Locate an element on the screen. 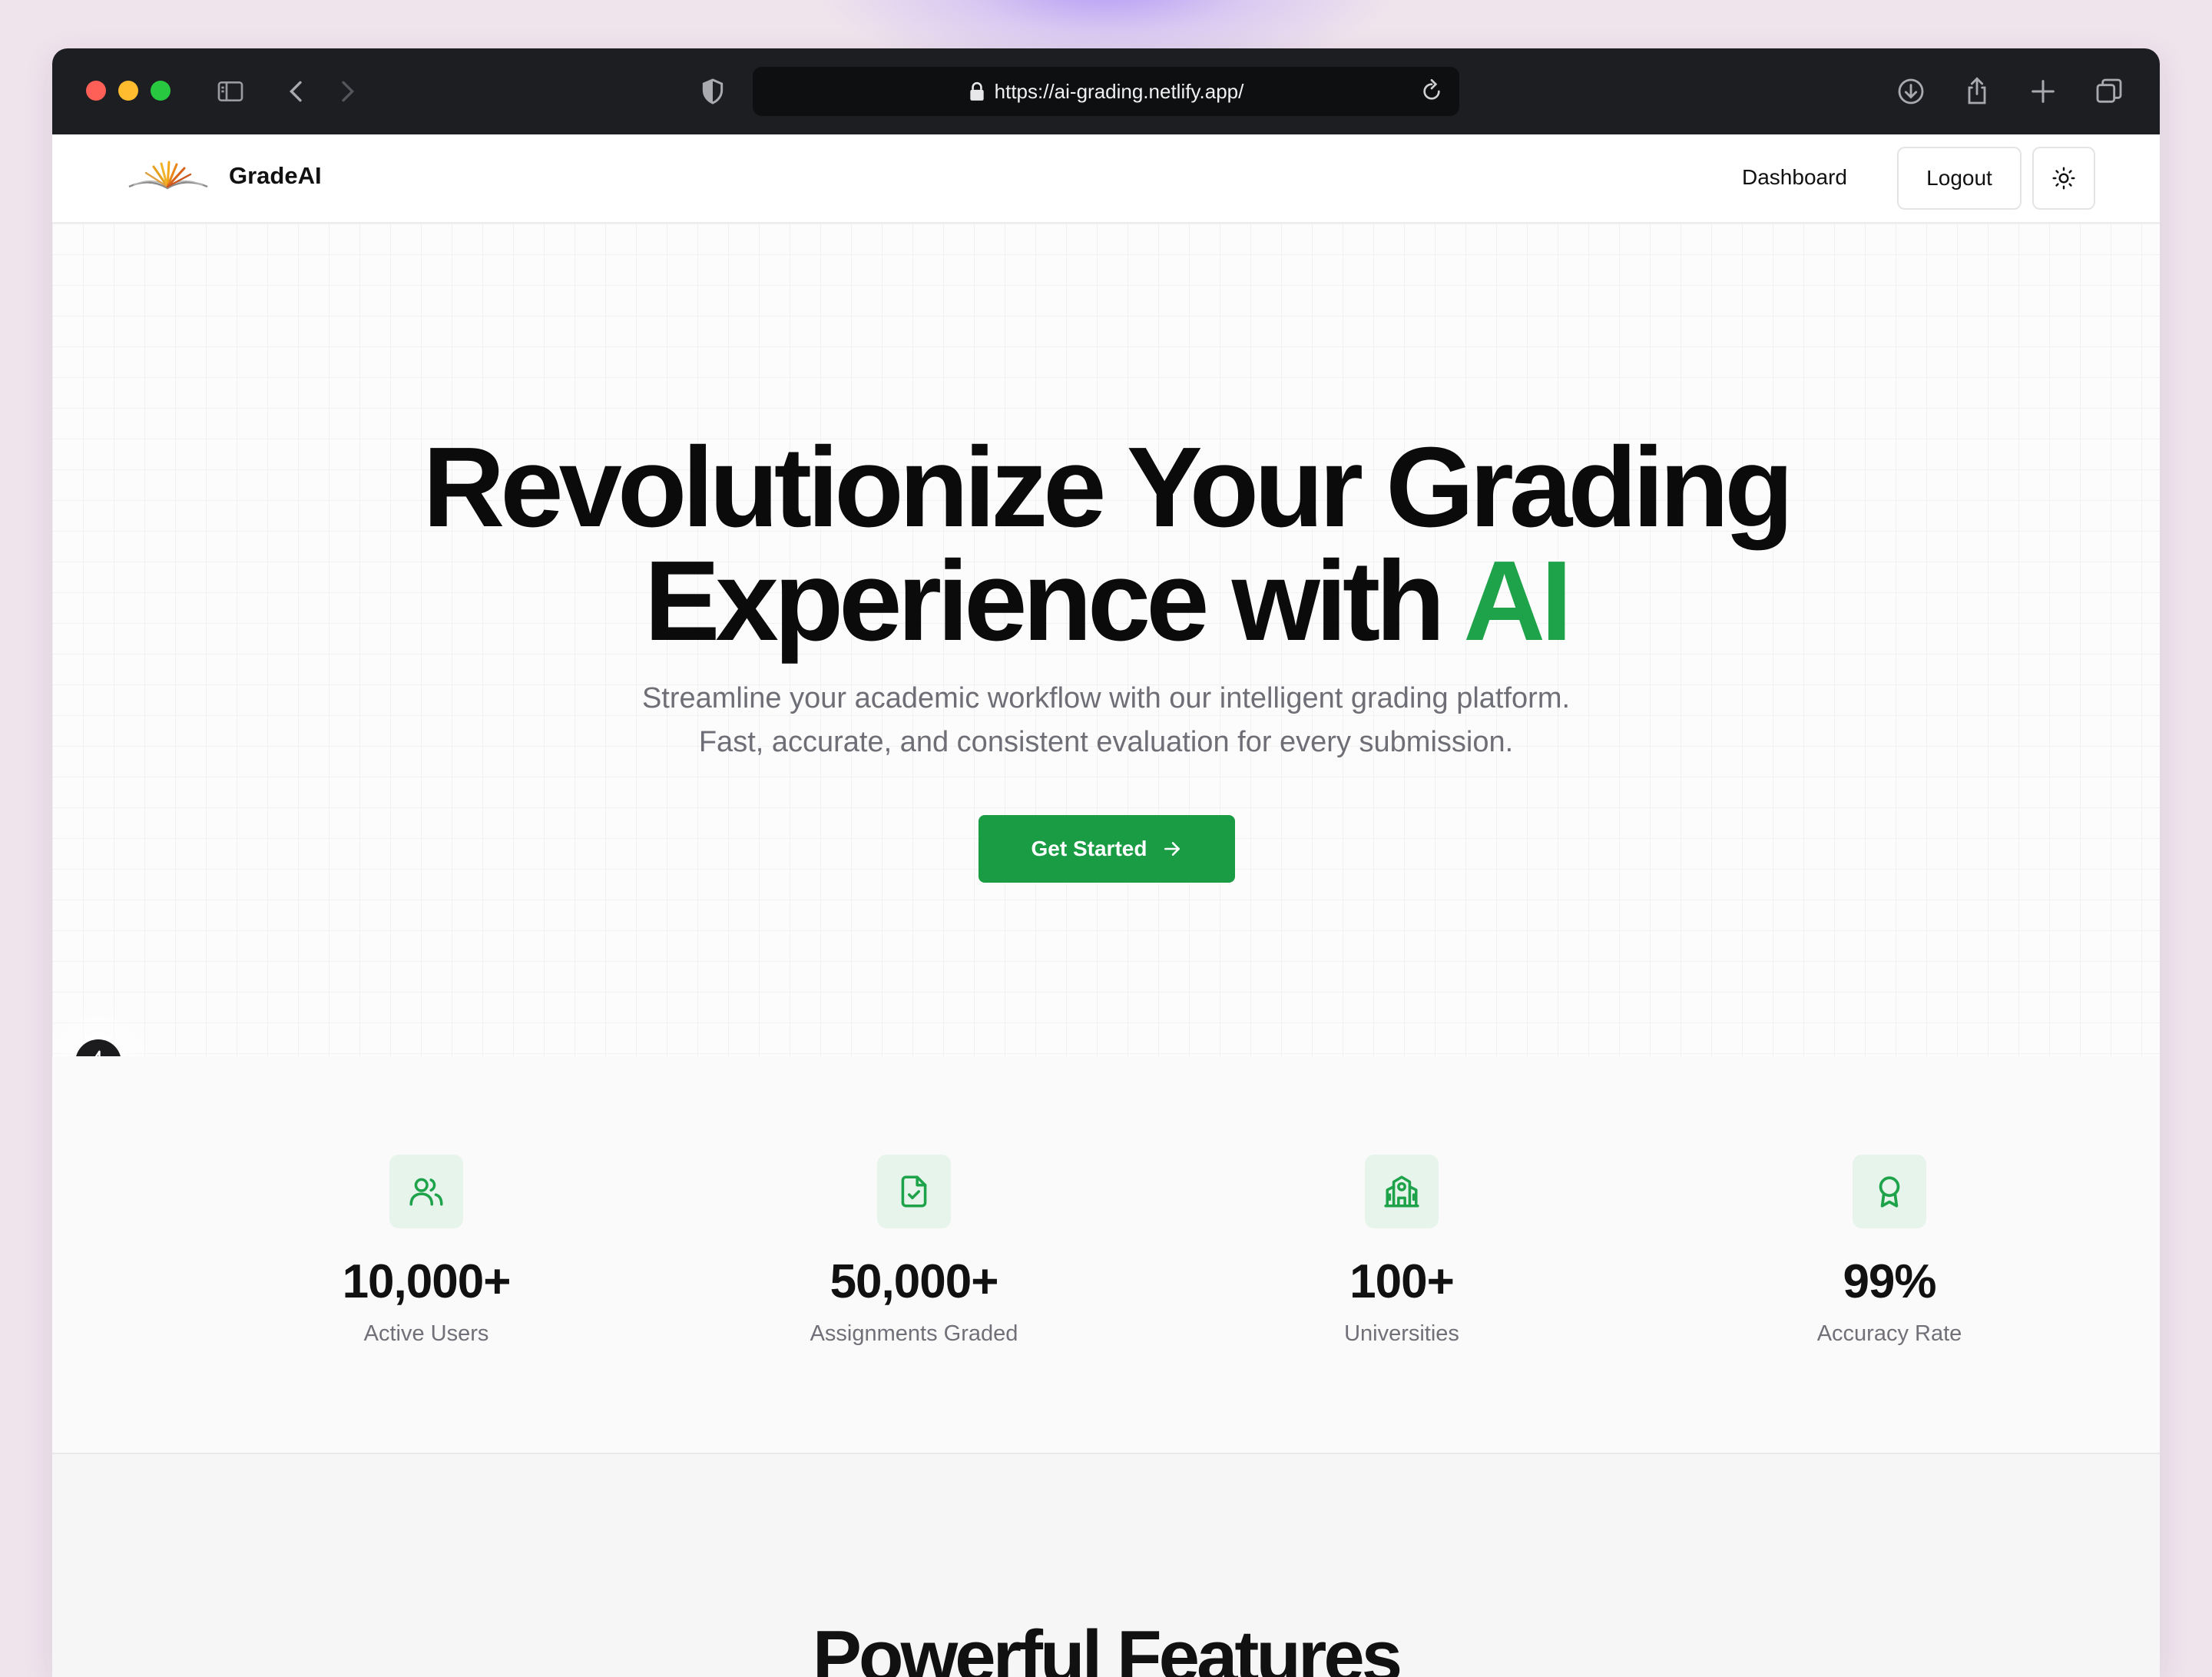  stat-accuracy-rate: 99% Accuracy Rate is located at coordinates (1889, 1251).